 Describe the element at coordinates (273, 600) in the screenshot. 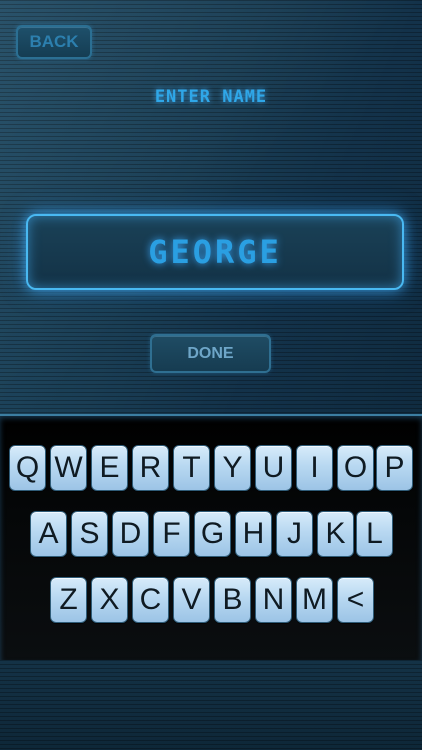

I see `key-n: N` at that location.